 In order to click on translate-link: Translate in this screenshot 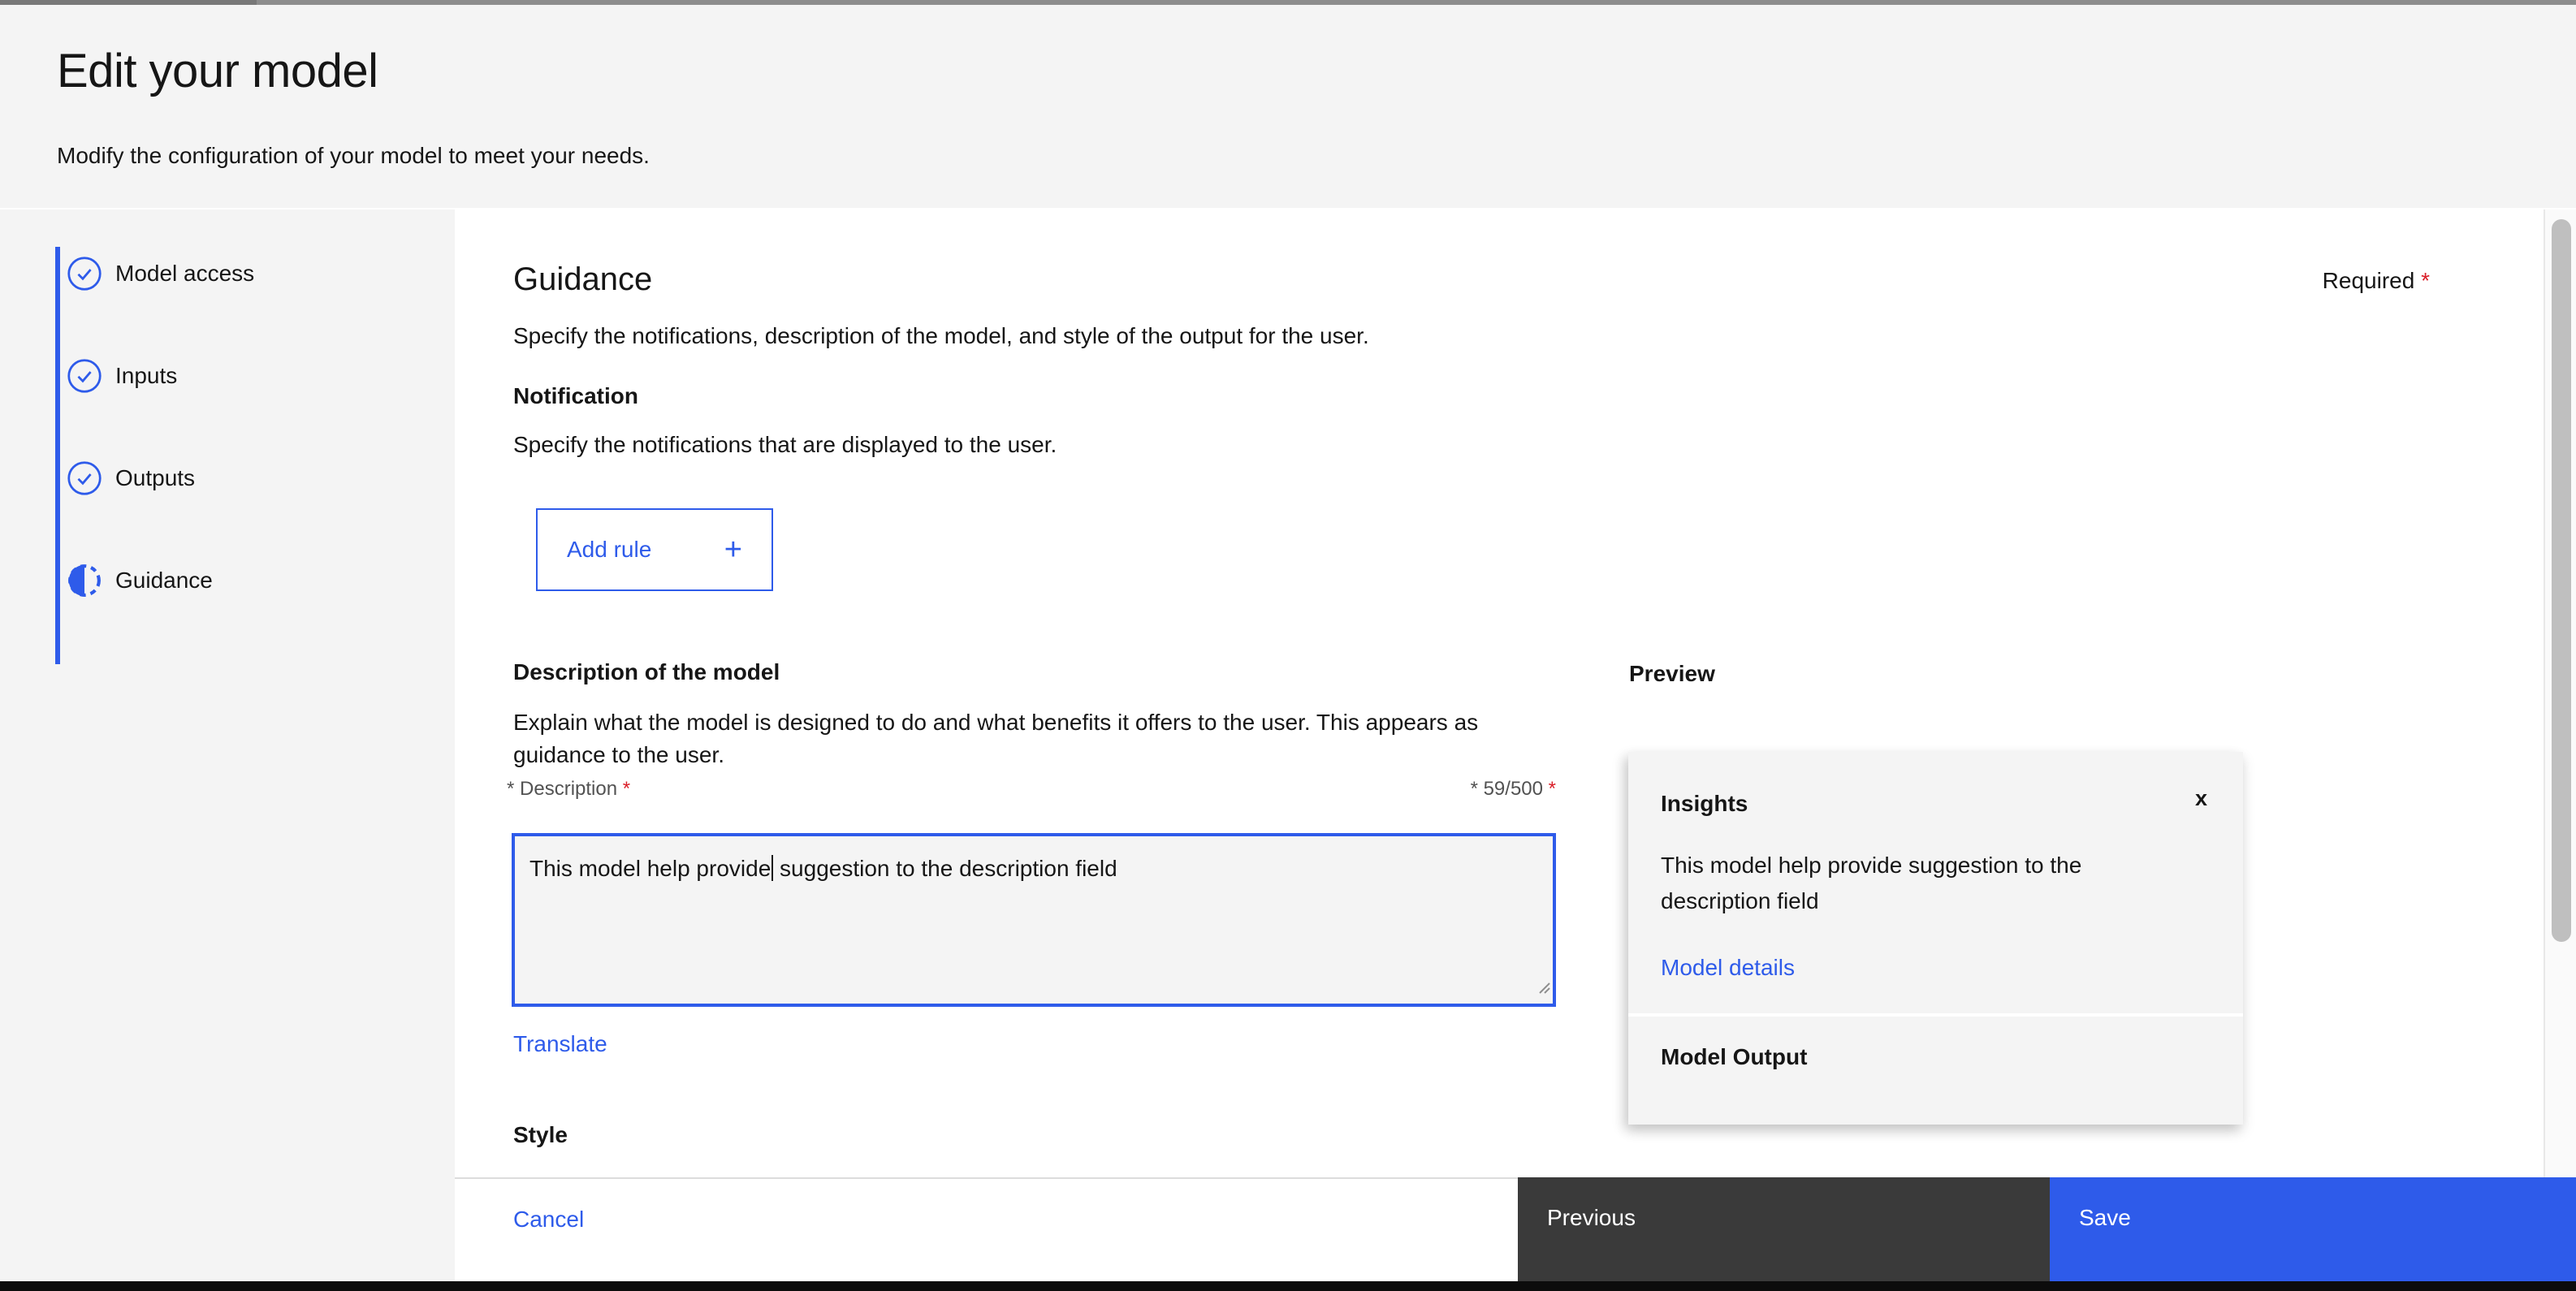, I will do `click(560, 1044)`.